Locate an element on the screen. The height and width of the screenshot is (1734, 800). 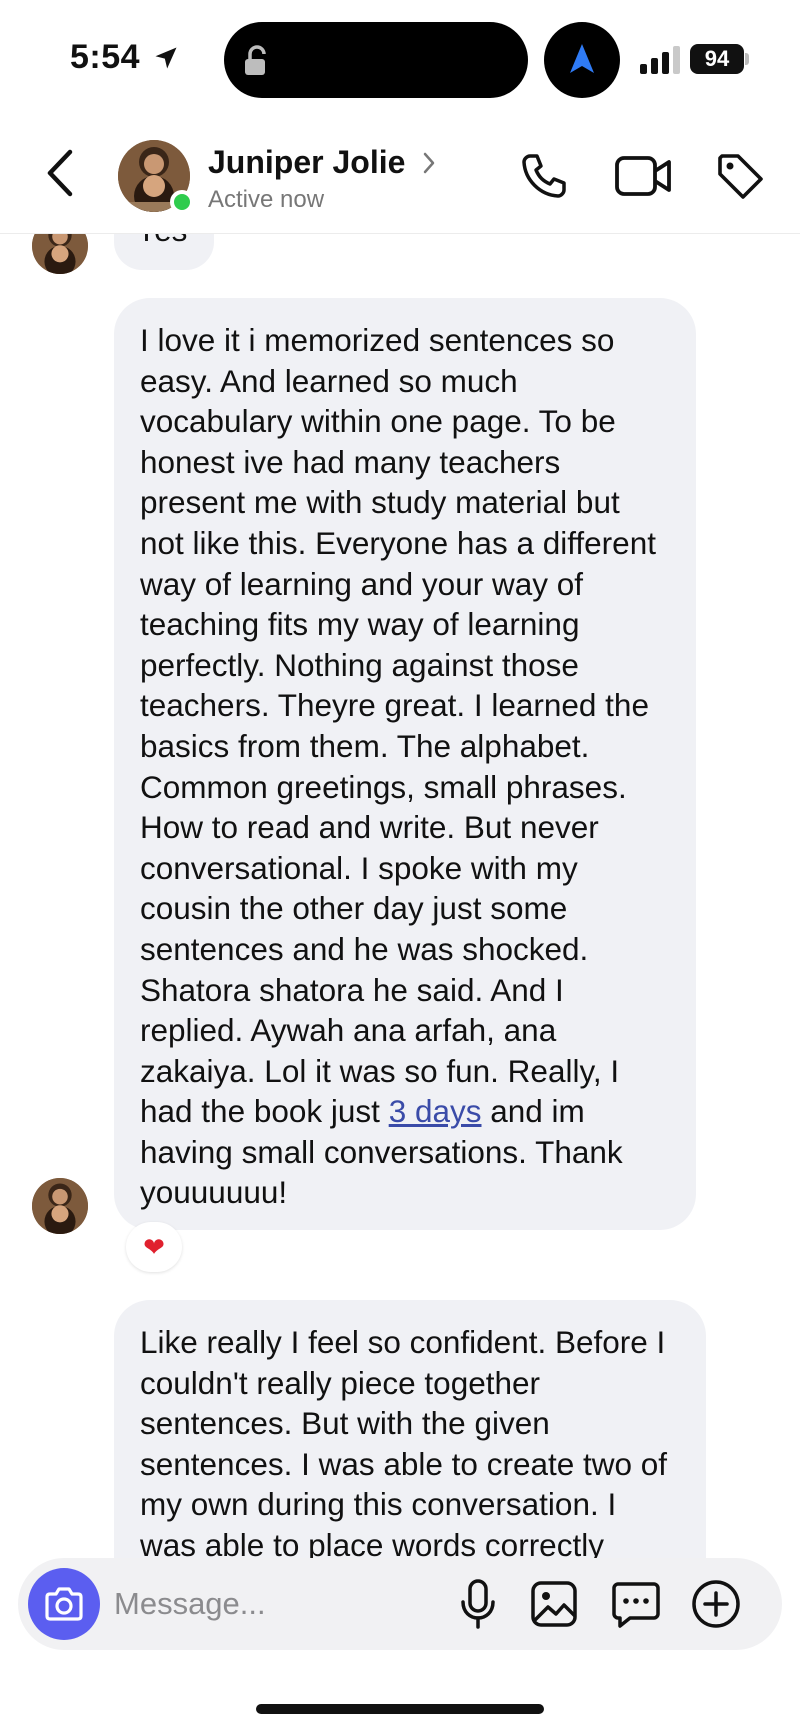
heart-reaction: ❤ is located at coordinates (154, 1247).